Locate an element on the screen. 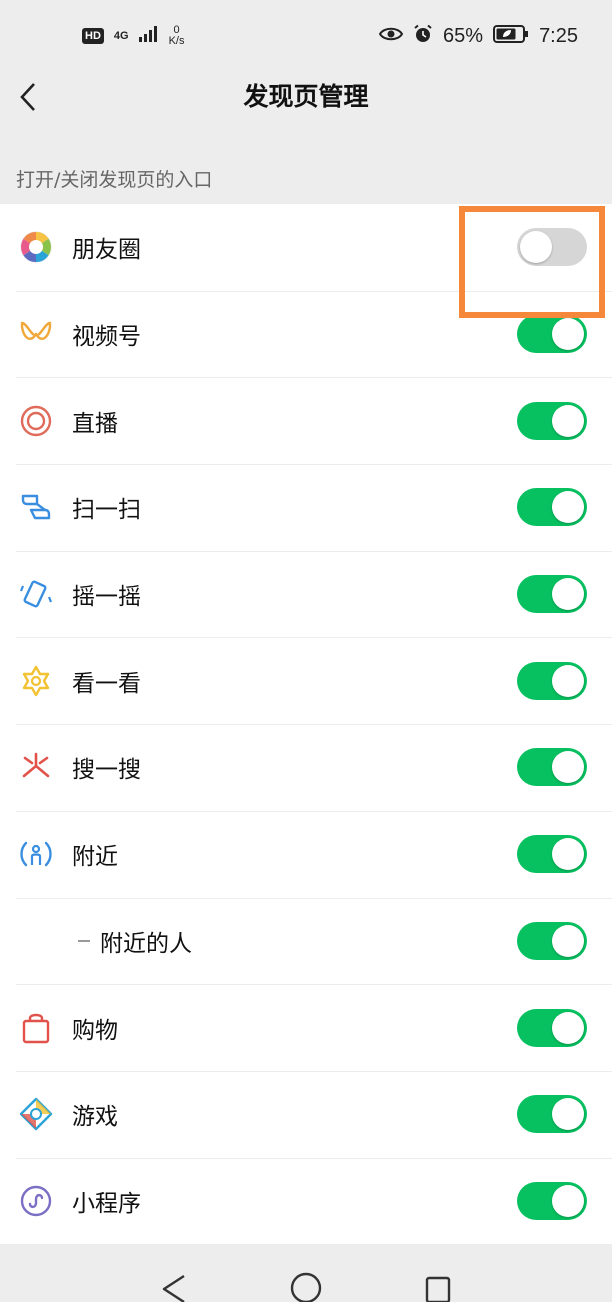 This screenshot has height=1302, width=612. item-label: 看一看 is located at coordinates (106, 683).